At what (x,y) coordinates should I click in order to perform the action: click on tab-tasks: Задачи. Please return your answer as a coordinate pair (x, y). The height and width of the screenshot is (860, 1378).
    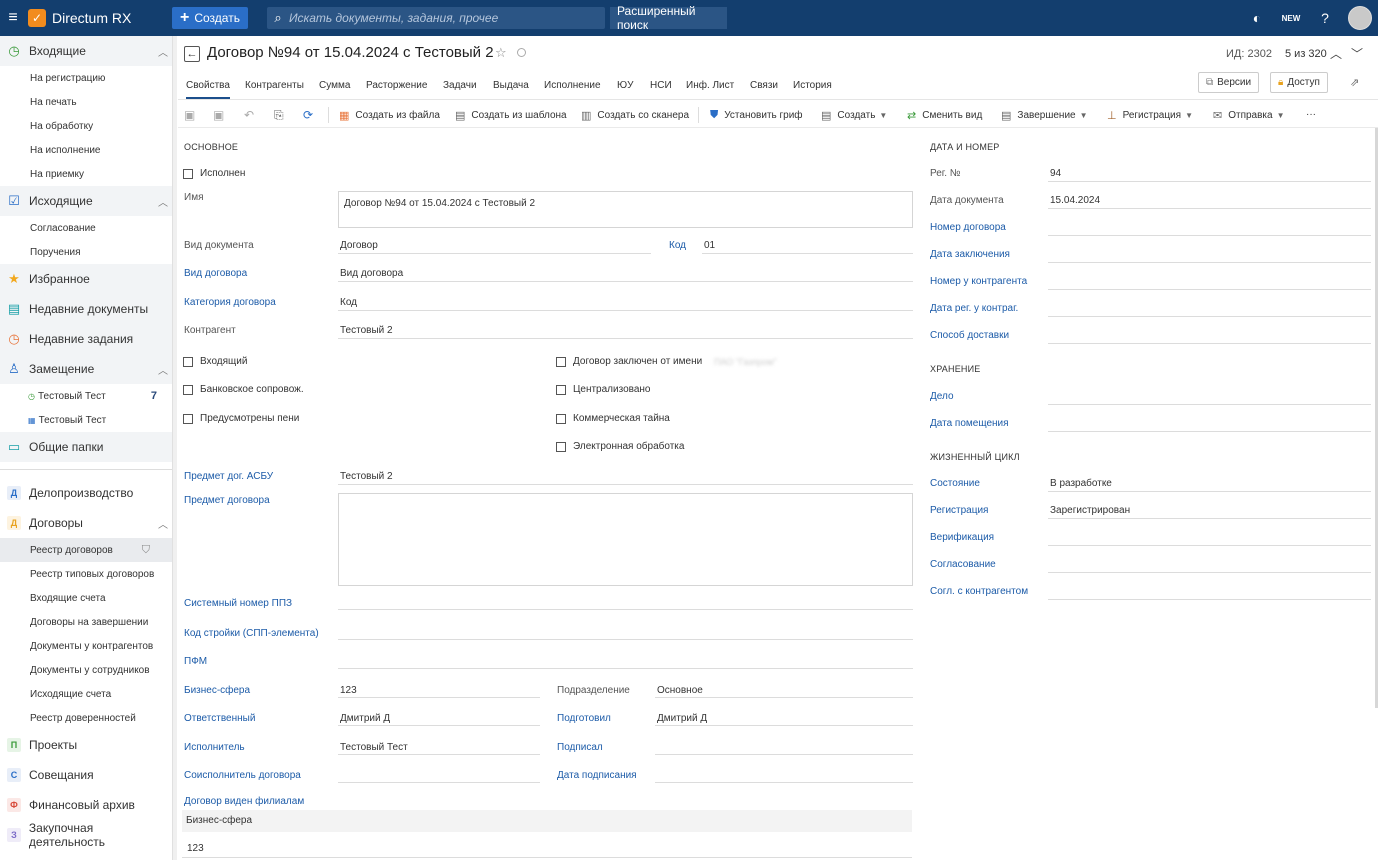
    Looking at the image, I should click on (460, 88).